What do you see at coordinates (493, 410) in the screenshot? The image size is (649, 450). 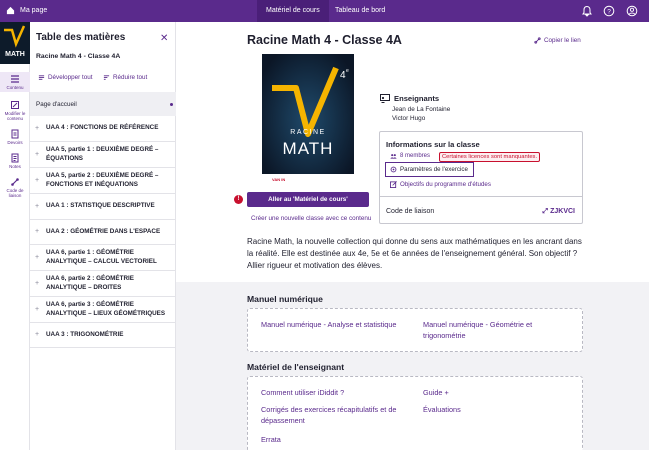 I see `resource-link: Évaluations` at bounding box center [493, 410].